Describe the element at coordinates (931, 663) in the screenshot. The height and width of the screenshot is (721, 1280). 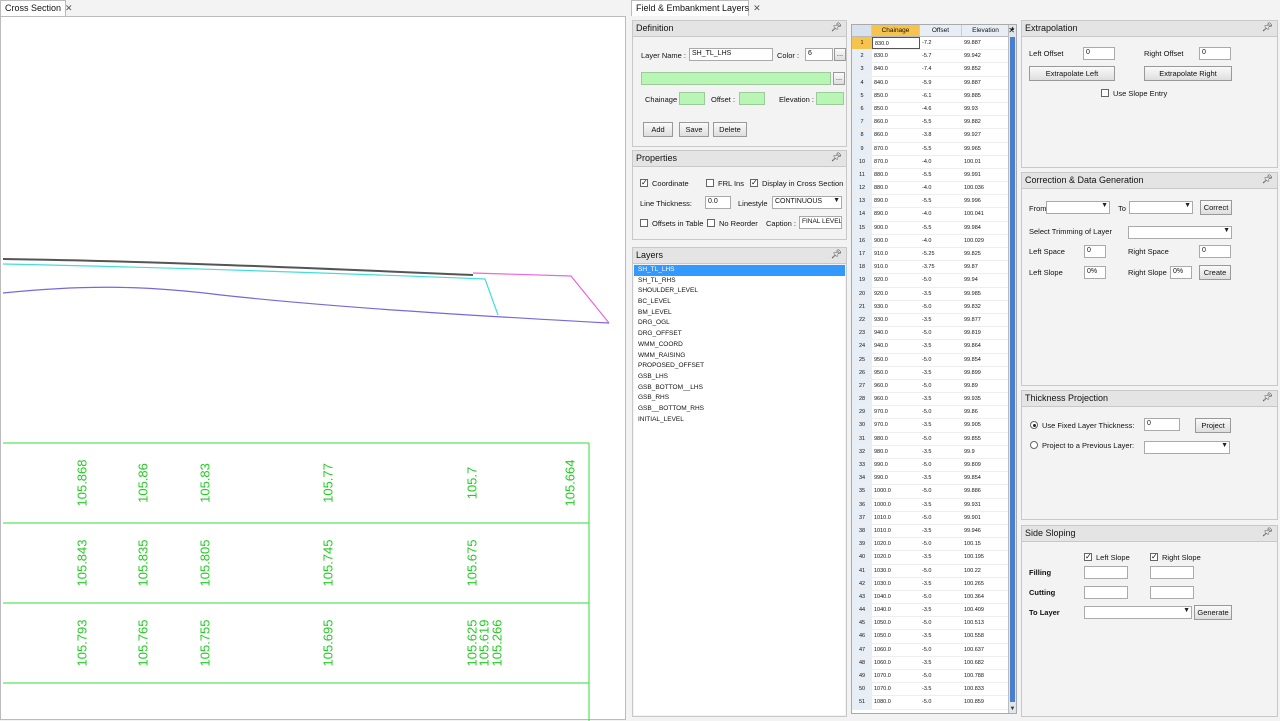
I see `table-row: 48 1060.0 -3.5 100.682` at that location.